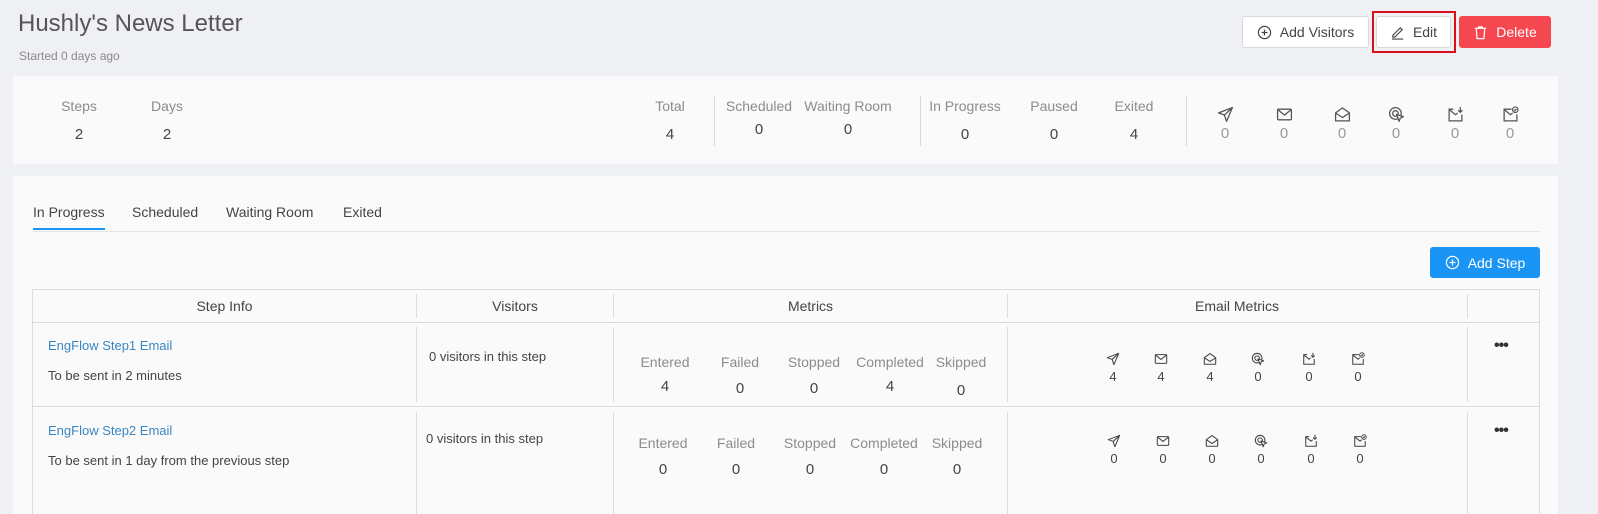 This screenshot has height=514, width=1598. What do you see at coordinates (1113, 368) in the screenshot?
I see `email-send: 4` at bounding box center [1113, 368].